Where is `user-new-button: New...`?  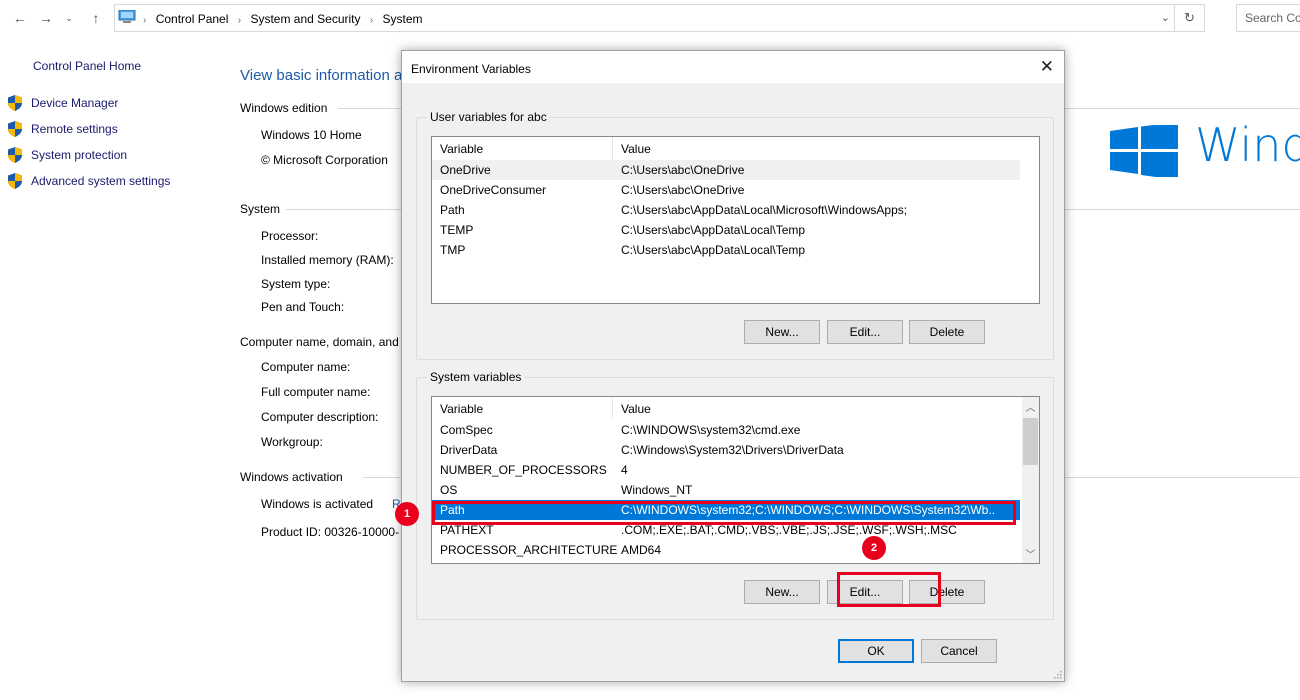 user-new-button: New... is located at coordinates (782, 332).